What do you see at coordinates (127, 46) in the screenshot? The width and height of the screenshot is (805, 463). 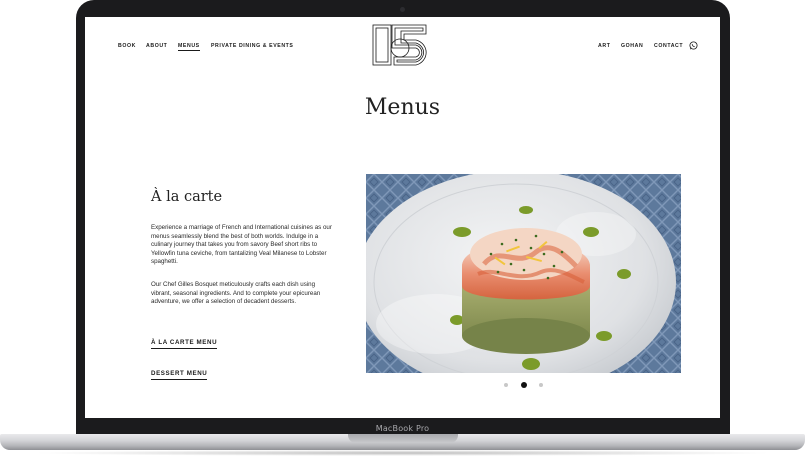 I see `nav-item-book: BOOK` at bounding box center [127, 46].